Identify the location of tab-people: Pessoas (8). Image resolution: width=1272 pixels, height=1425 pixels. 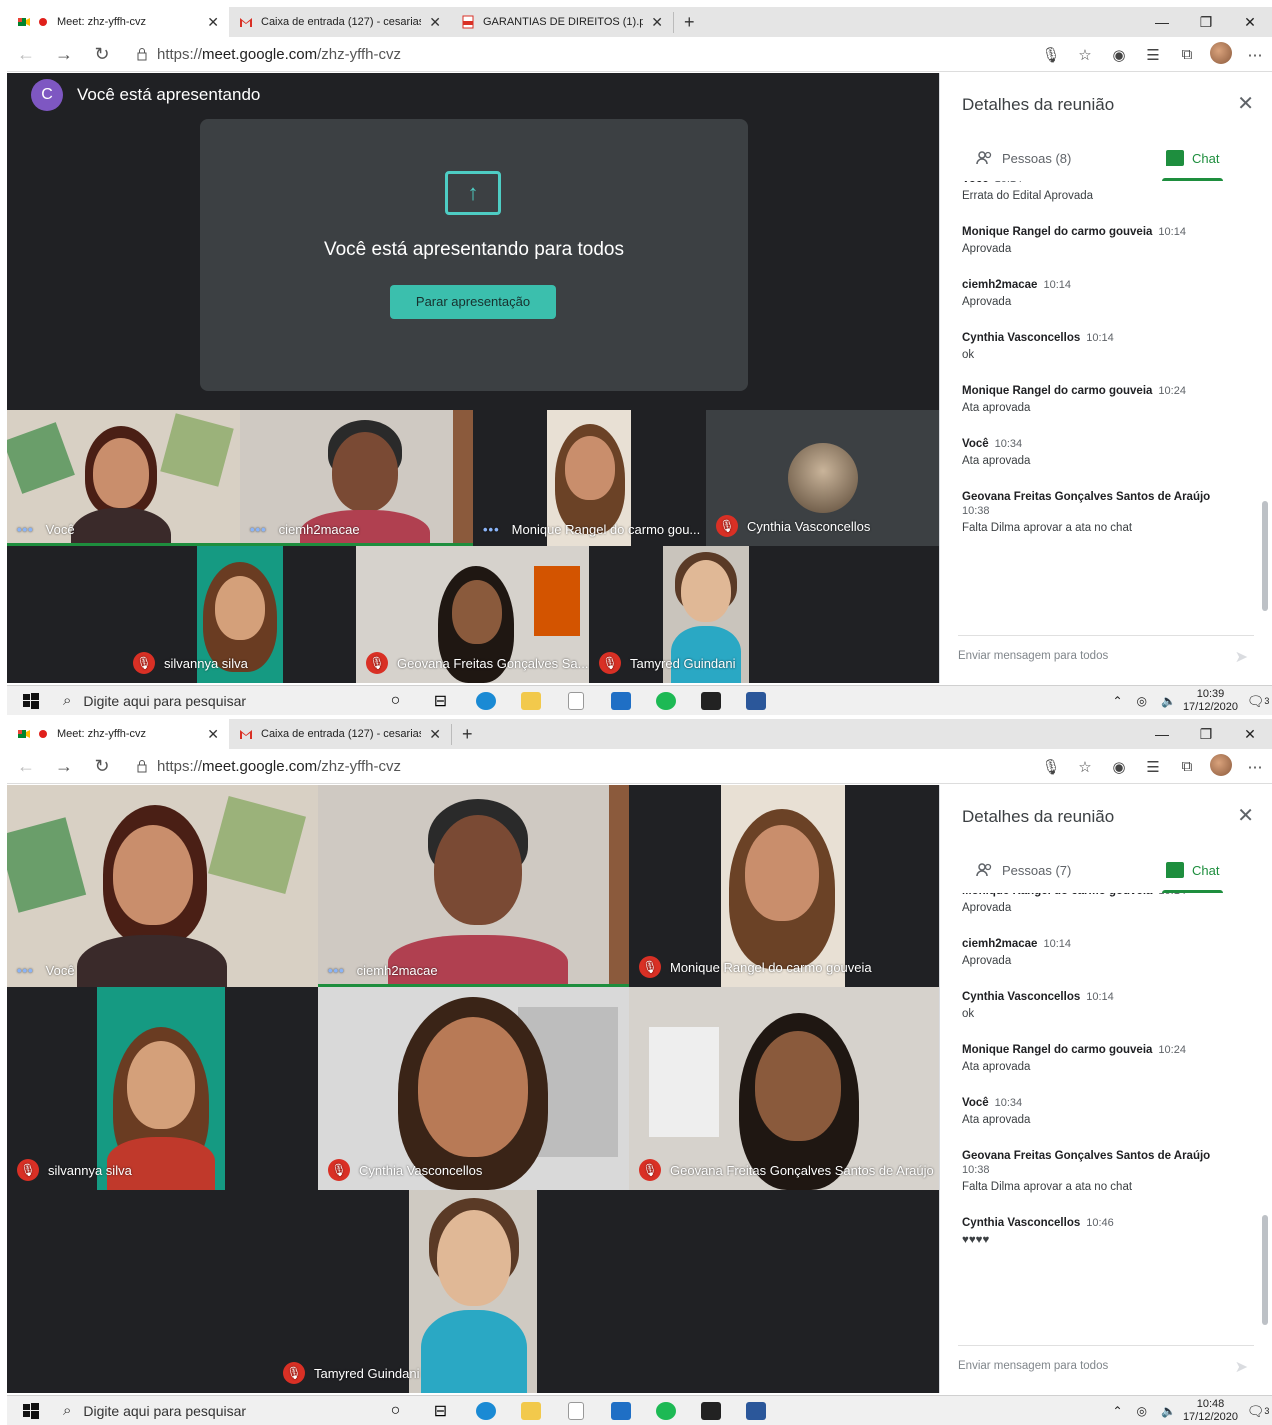
(1023, 158).